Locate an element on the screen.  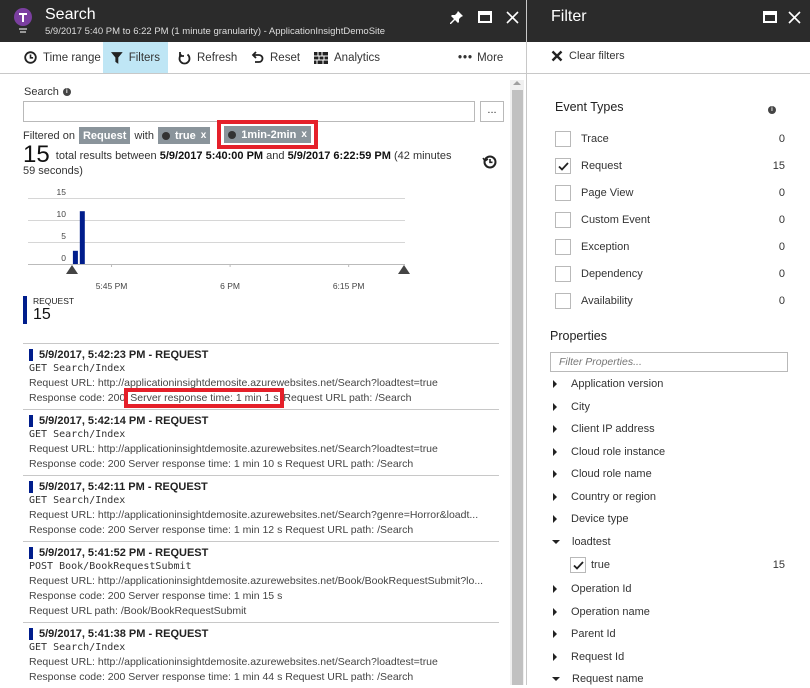
event-type-count: 0 is located at coordinates (781, 247).